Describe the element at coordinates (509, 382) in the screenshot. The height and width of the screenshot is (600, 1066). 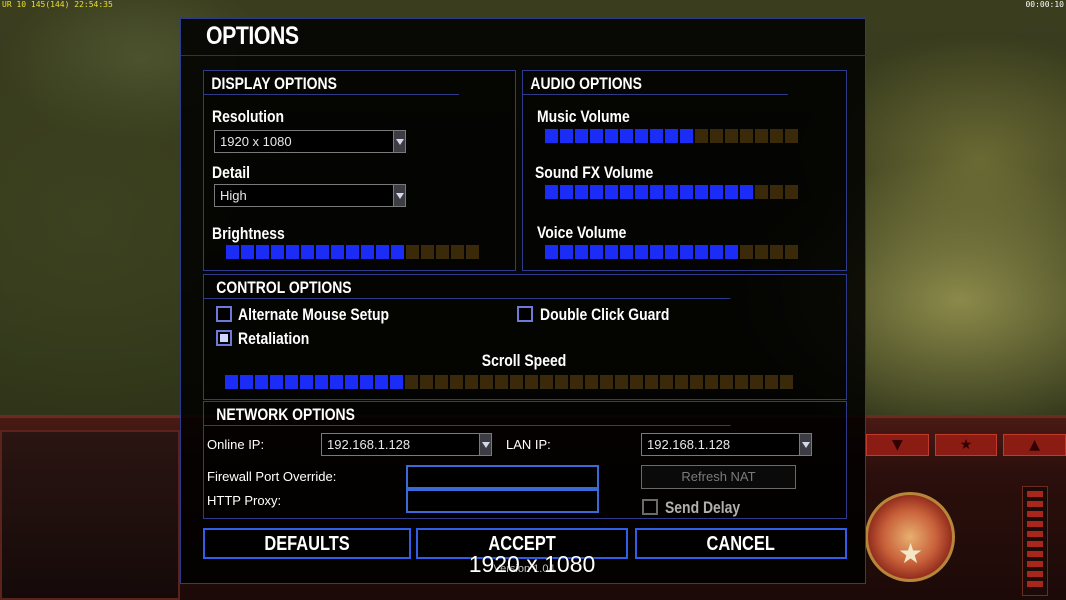
I see `scroll-speed-slider` at that location.